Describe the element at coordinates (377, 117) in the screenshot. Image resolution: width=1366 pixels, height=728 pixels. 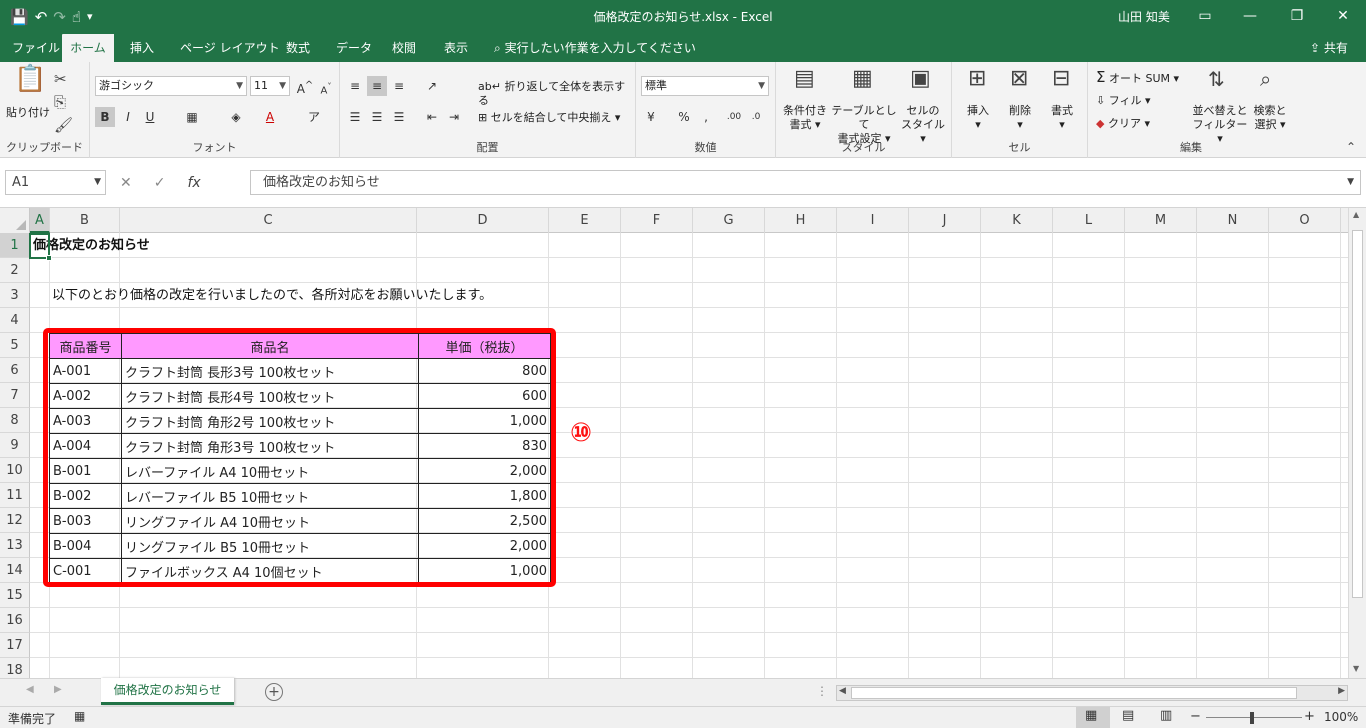
I see `align-center-icon: ☰` at that location.